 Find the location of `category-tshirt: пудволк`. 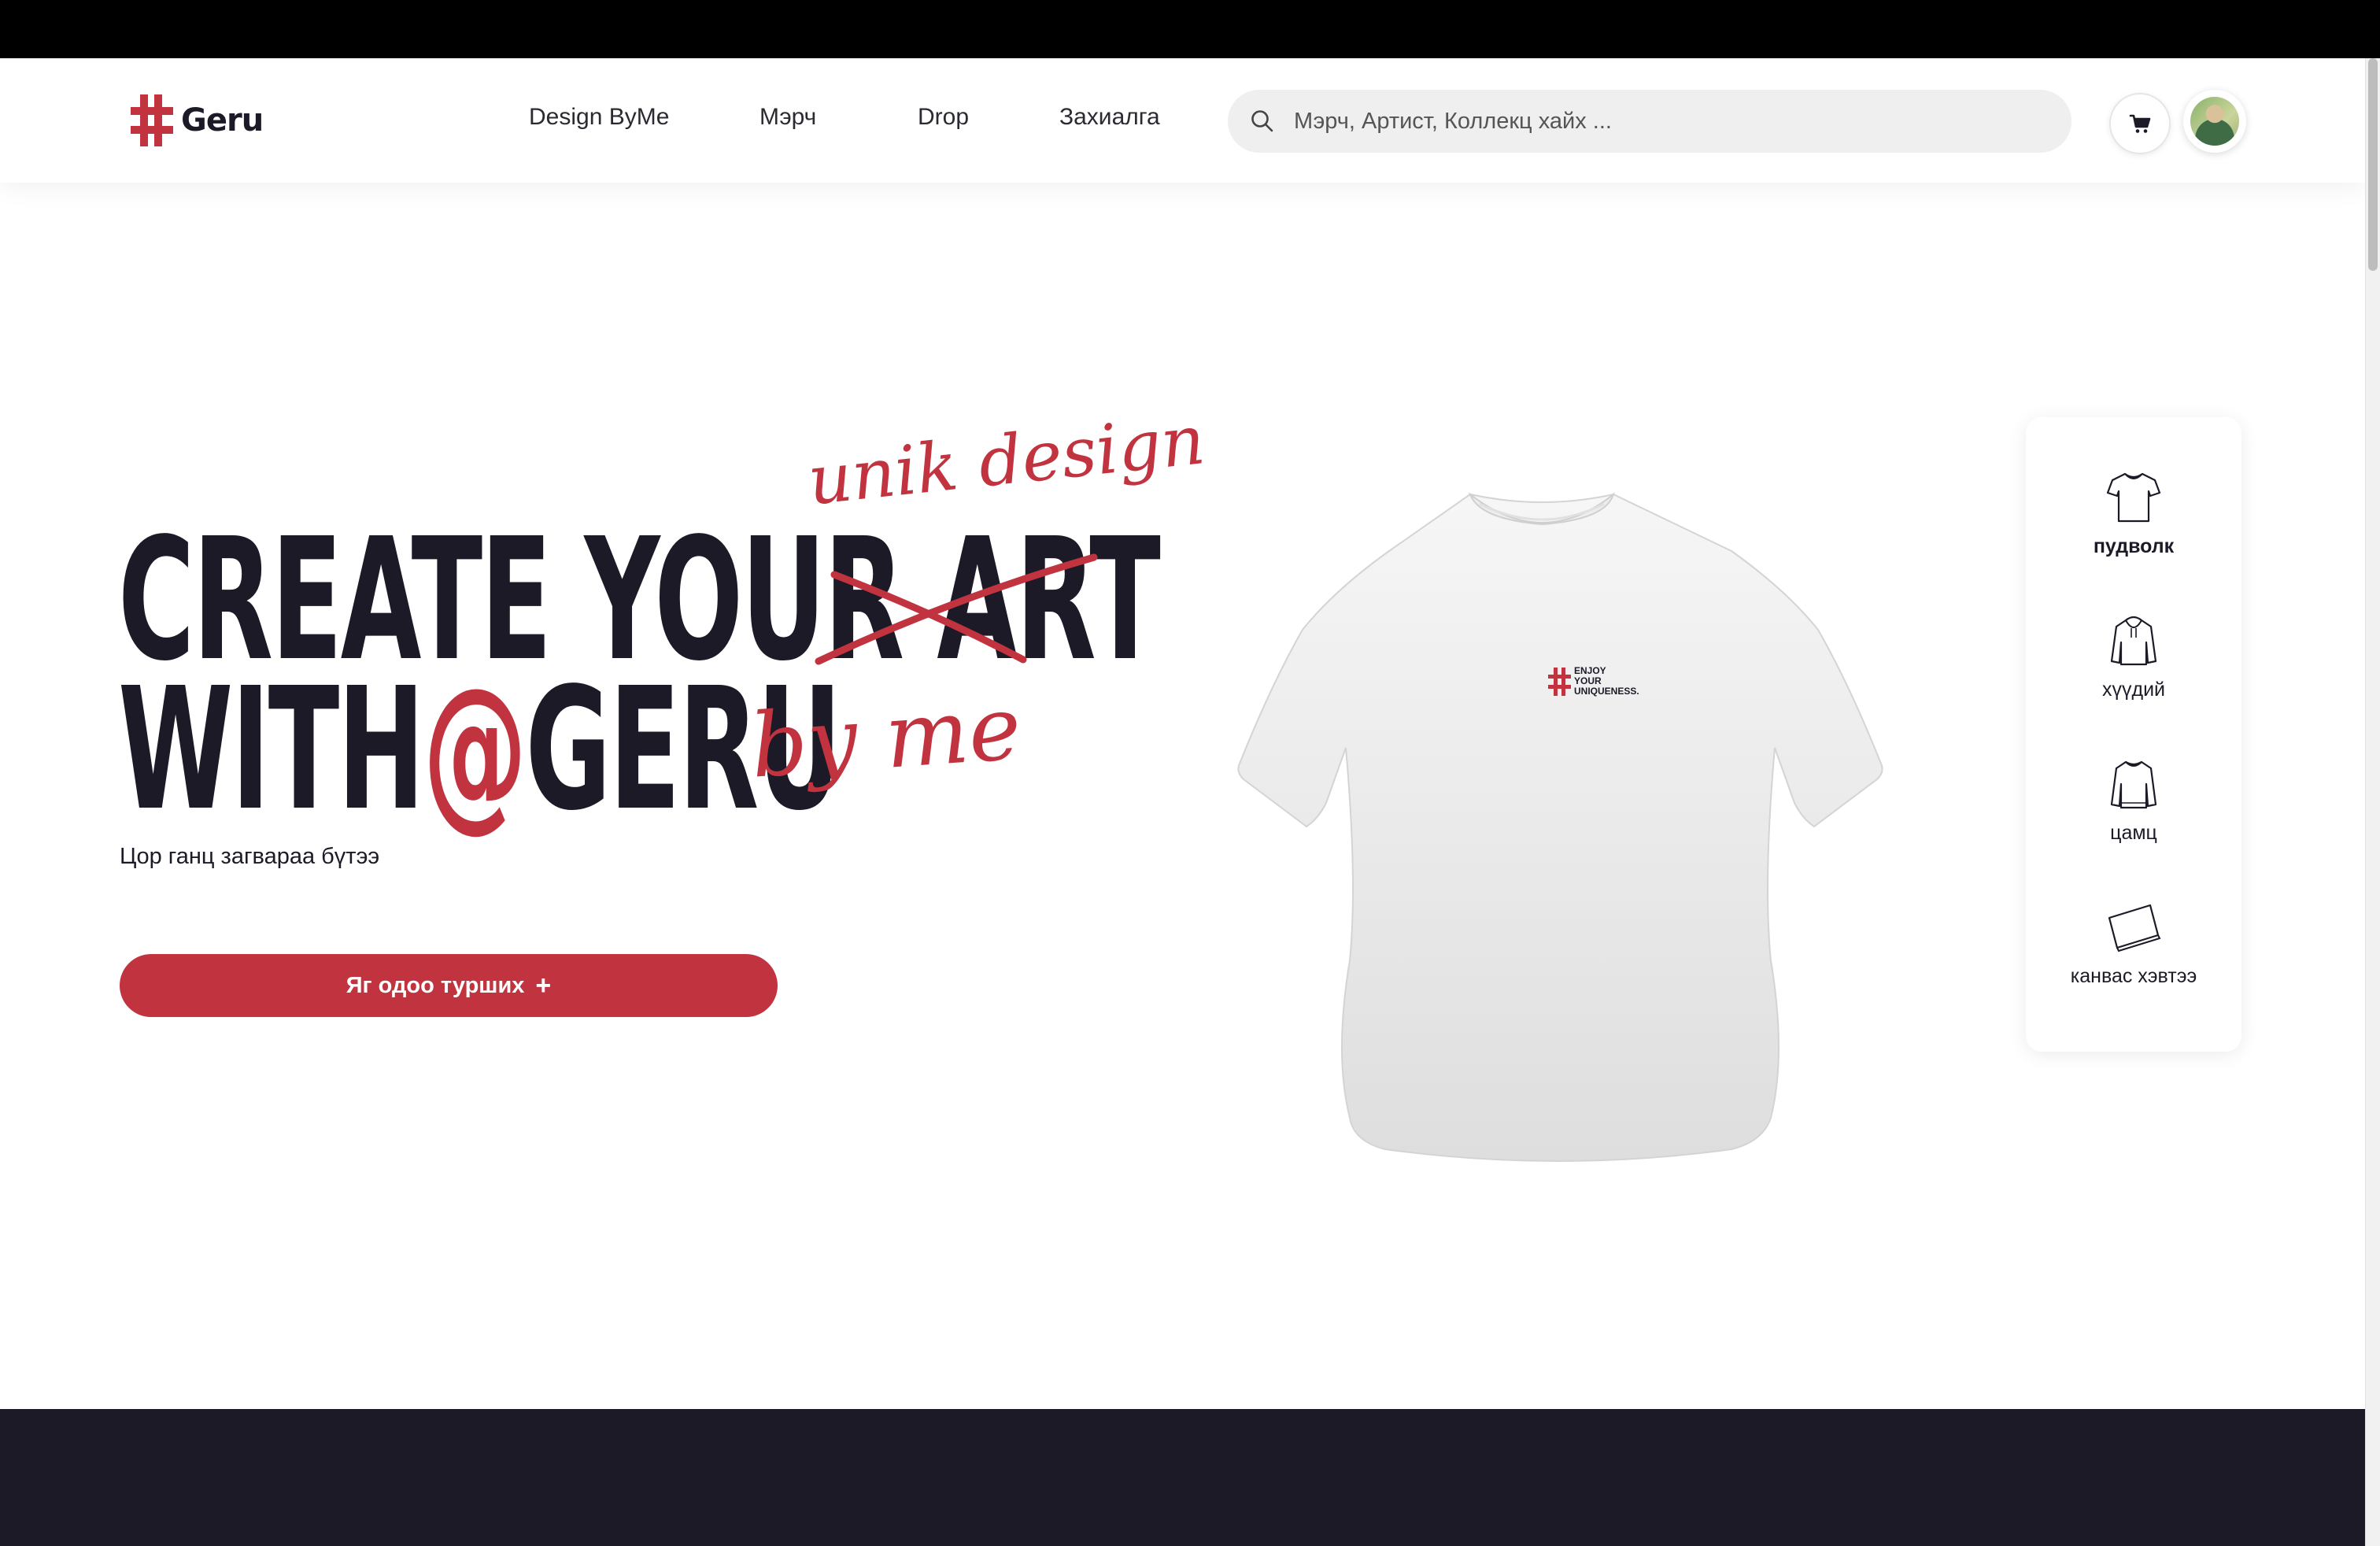

category-tshirt: пудволк is located at coordinates (2133, 514).